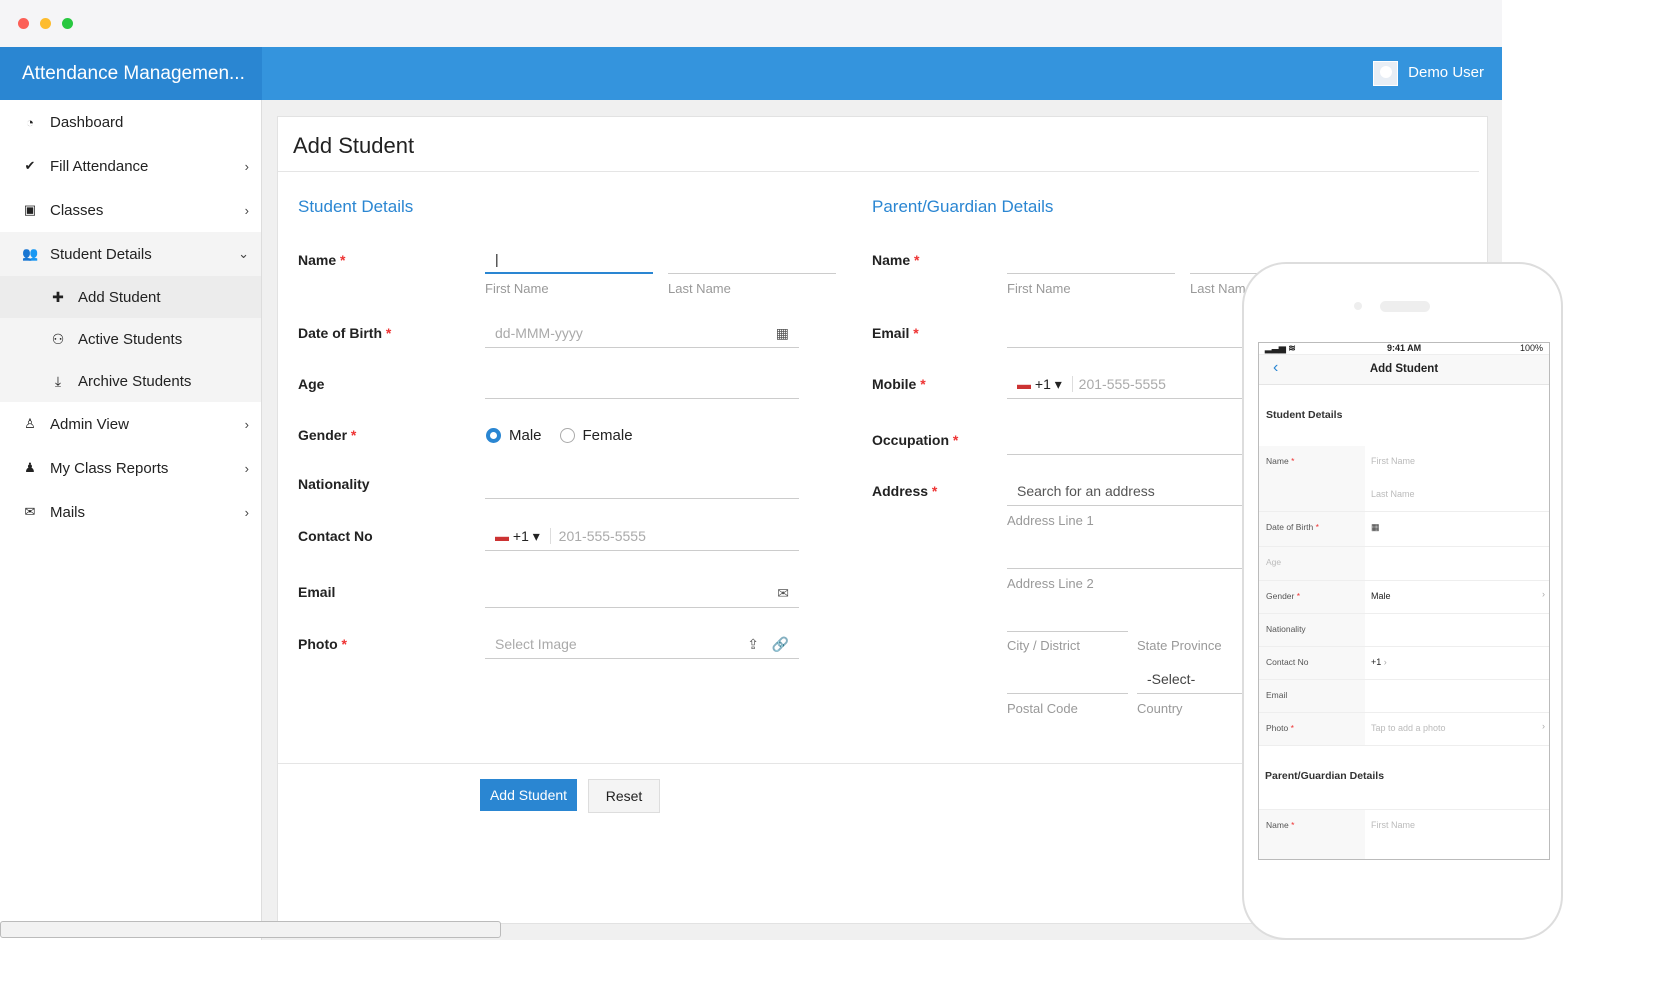 Image resolution: width=1670 pixels, height=1000 pixels. Describe the element at coordinates (322, 644) in the screenshot. I see `photo-label: Photo *` at that location.